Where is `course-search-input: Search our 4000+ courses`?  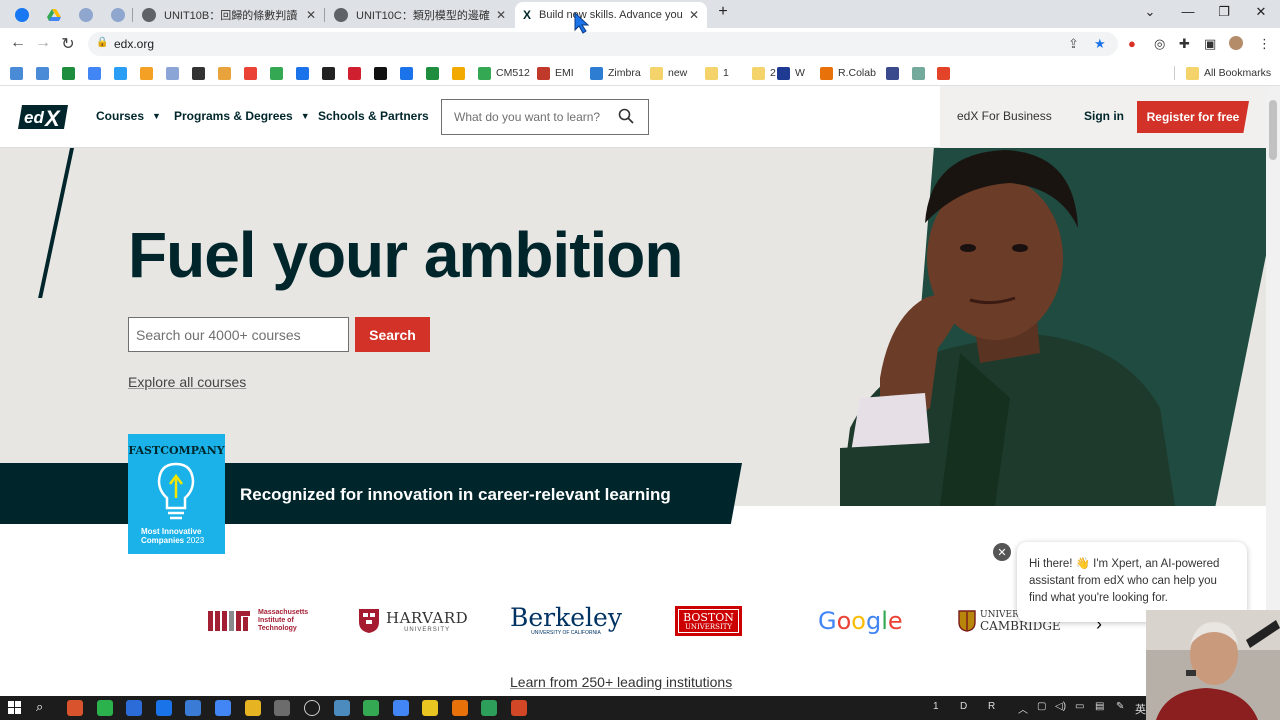 course-search-input: Search our 4000+ courses is located at coordinates (238, 334).